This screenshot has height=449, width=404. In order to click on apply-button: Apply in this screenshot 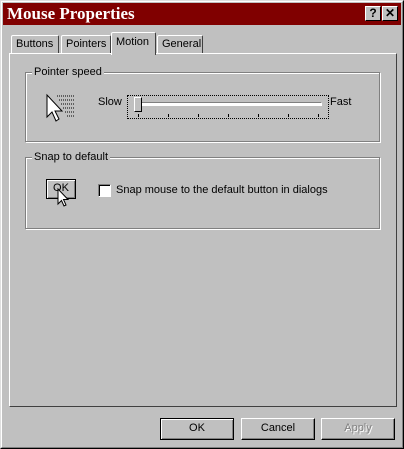, I will do `click(358, 429)`.